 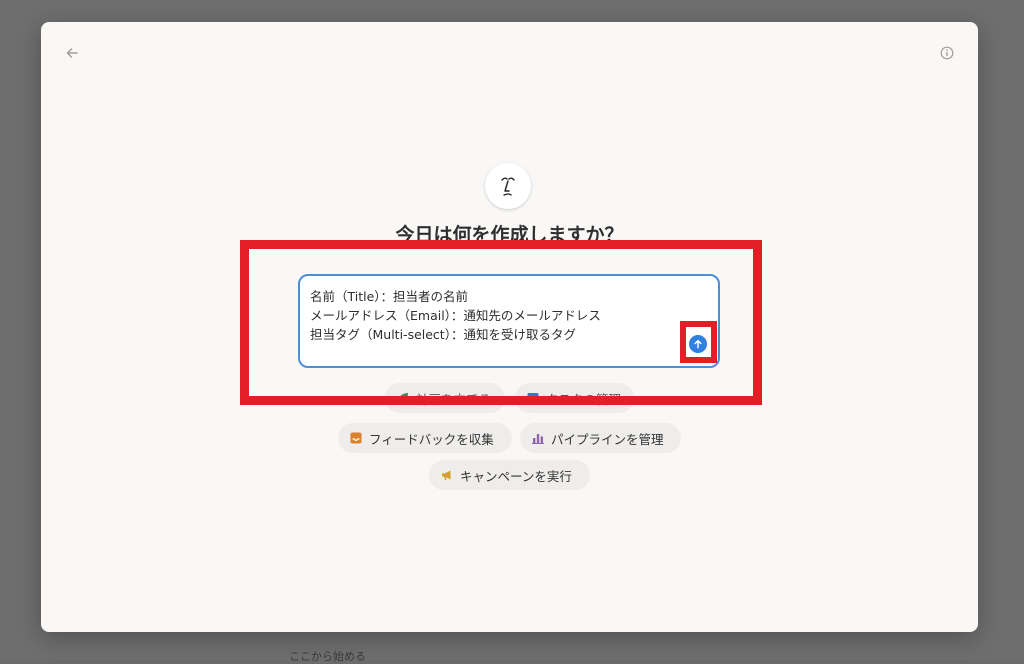 What do you see at coordinates (446, 475) in the screenshot?
I see `megaphone-icon` at bounding box center [446, 475].